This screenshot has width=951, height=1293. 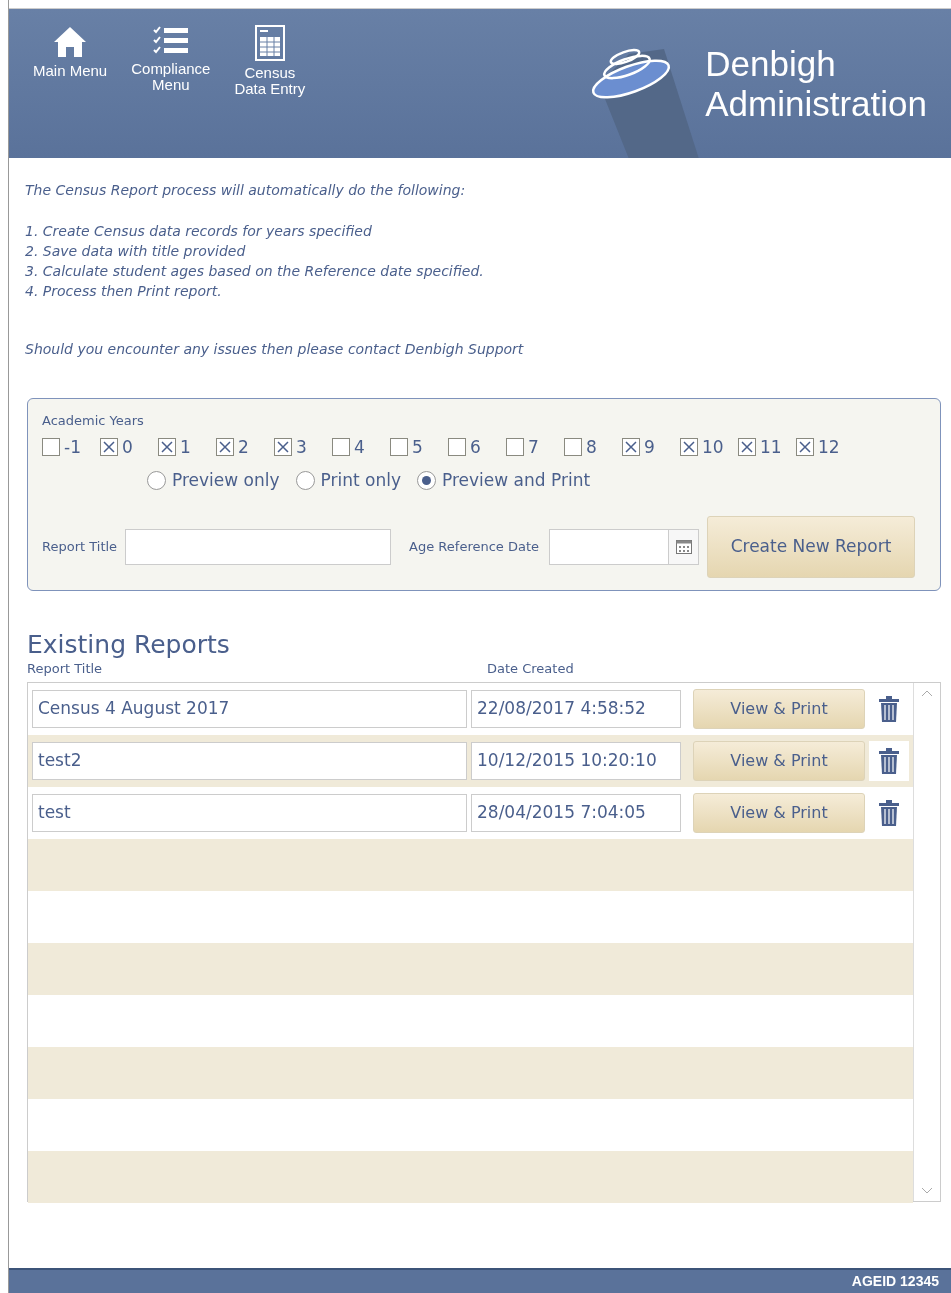 I want to click on brand-name: Denbigh Administration, so click(x=816, y=83).